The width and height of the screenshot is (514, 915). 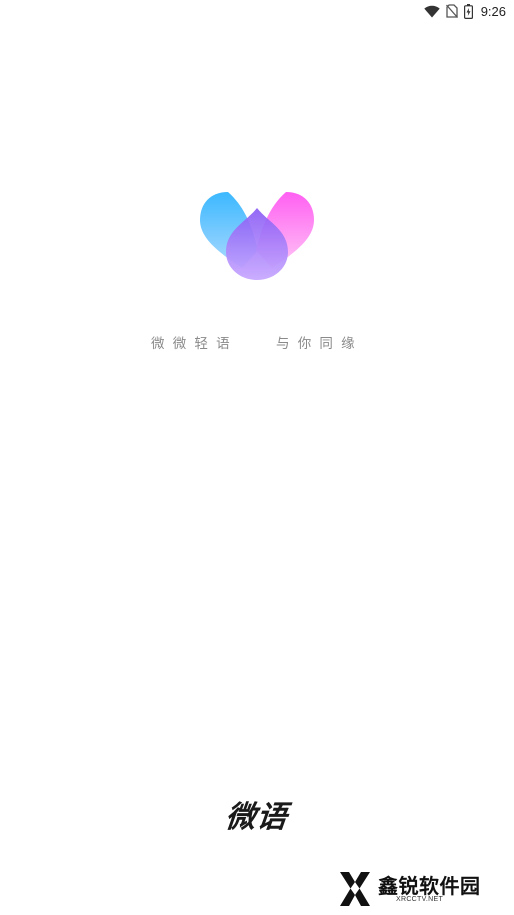 I want to click on app-logo, so click(x=257, y=236).